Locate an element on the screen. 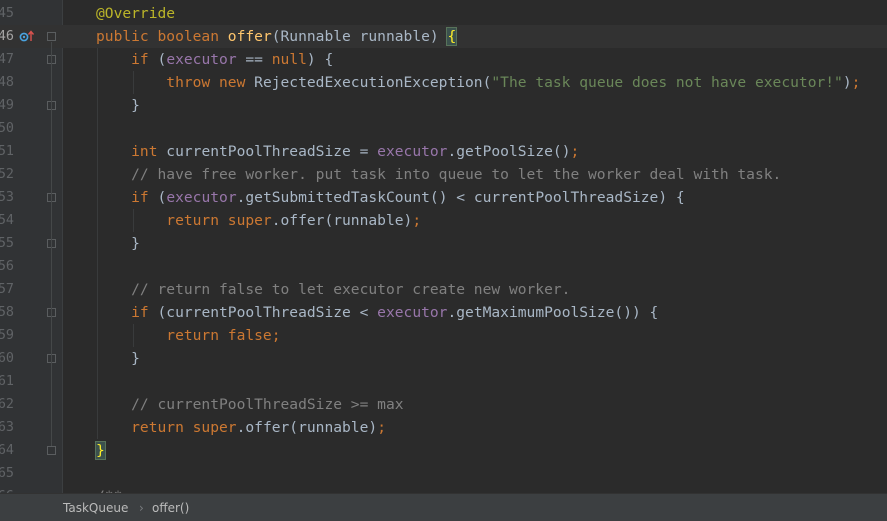  code-token: .offer(runnable) is located at coordinates (342, 220).